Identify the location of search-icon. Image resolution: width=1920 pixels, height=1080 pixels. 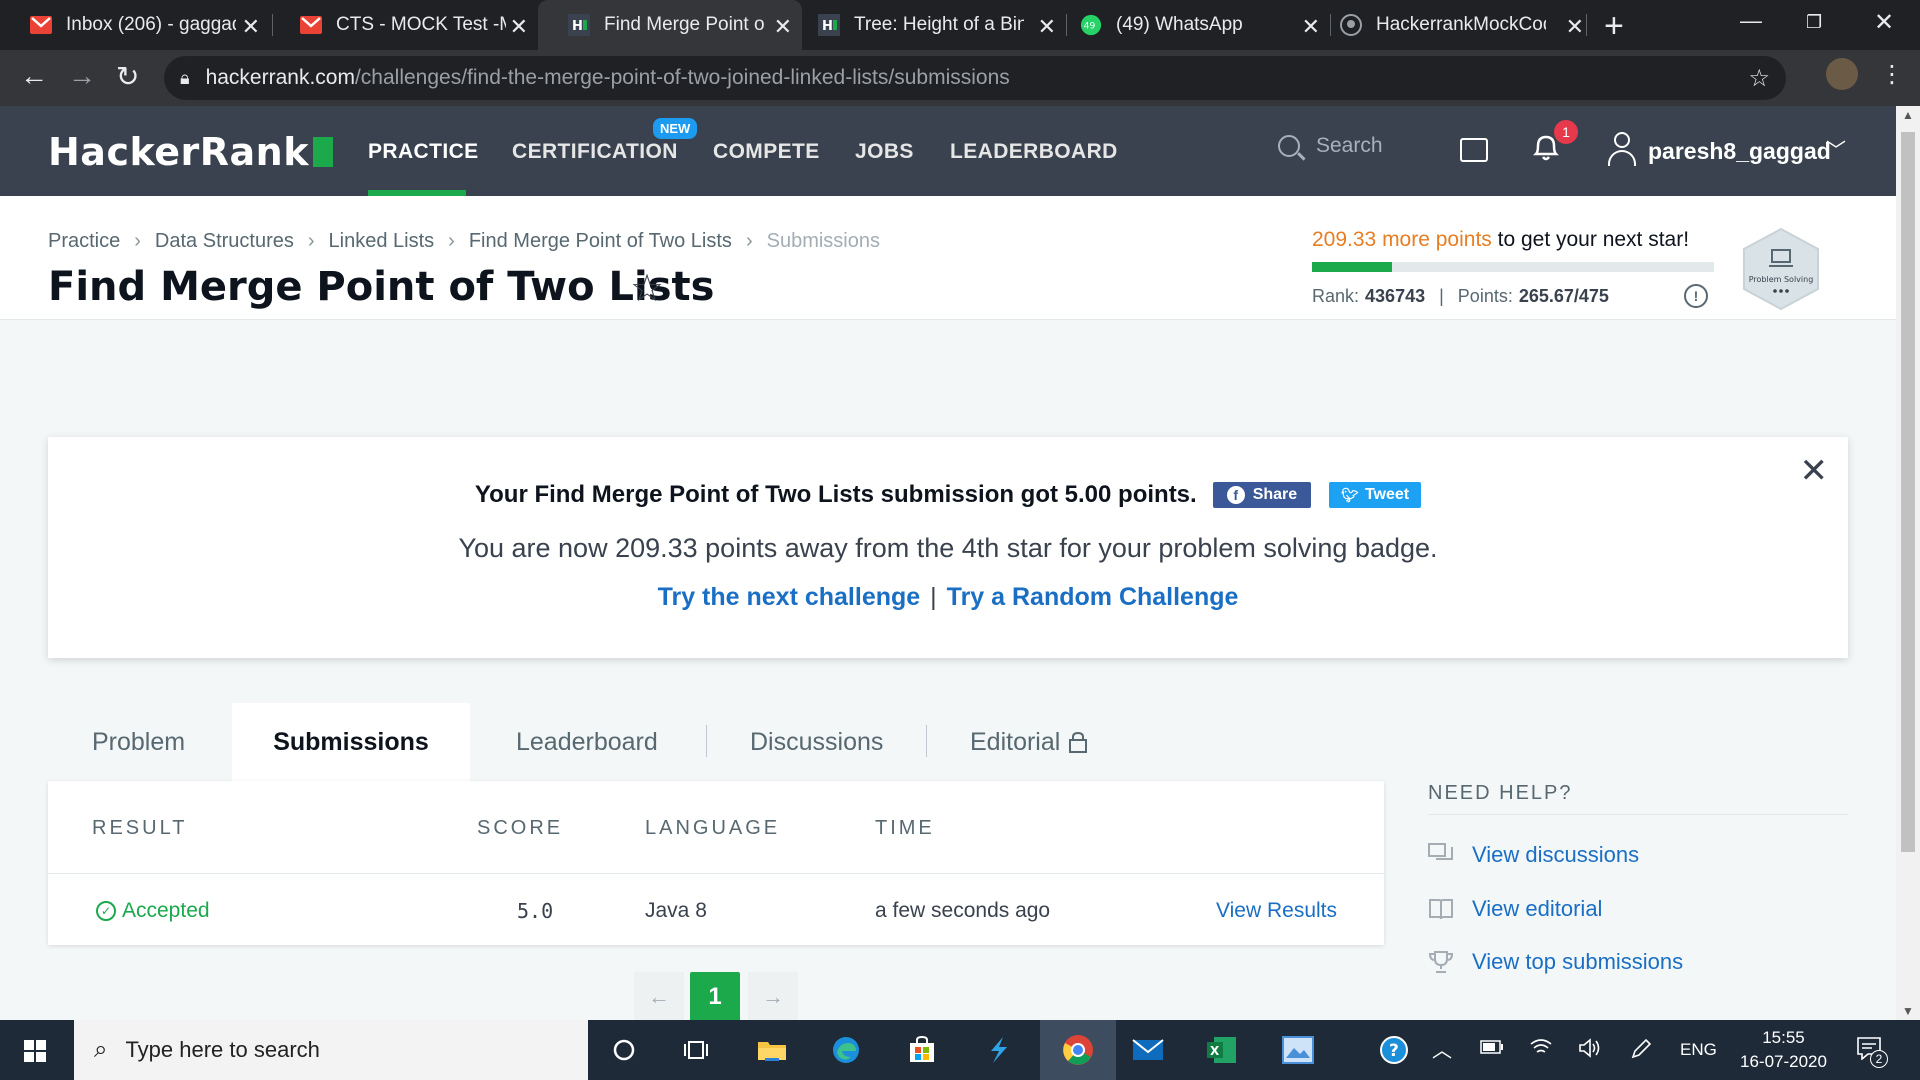
(1289, 146).